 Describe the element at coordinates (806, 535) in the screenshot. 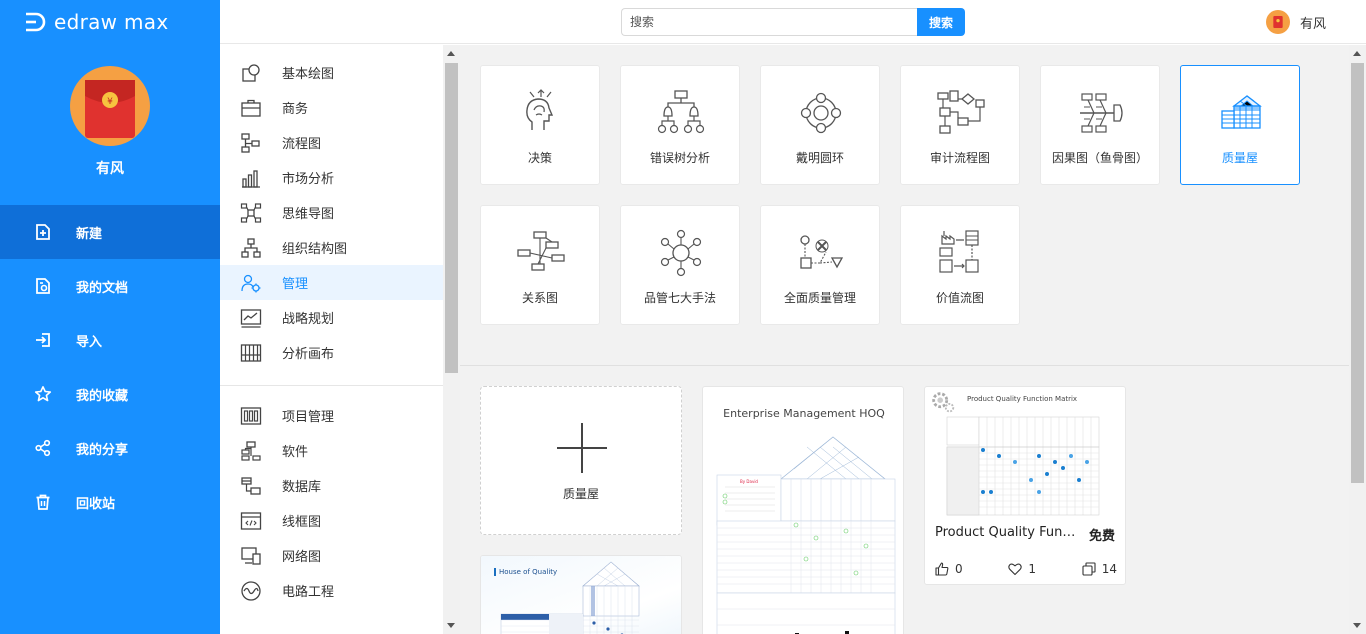

I see `hoq-thumbnail-graphic: By David` at that location.